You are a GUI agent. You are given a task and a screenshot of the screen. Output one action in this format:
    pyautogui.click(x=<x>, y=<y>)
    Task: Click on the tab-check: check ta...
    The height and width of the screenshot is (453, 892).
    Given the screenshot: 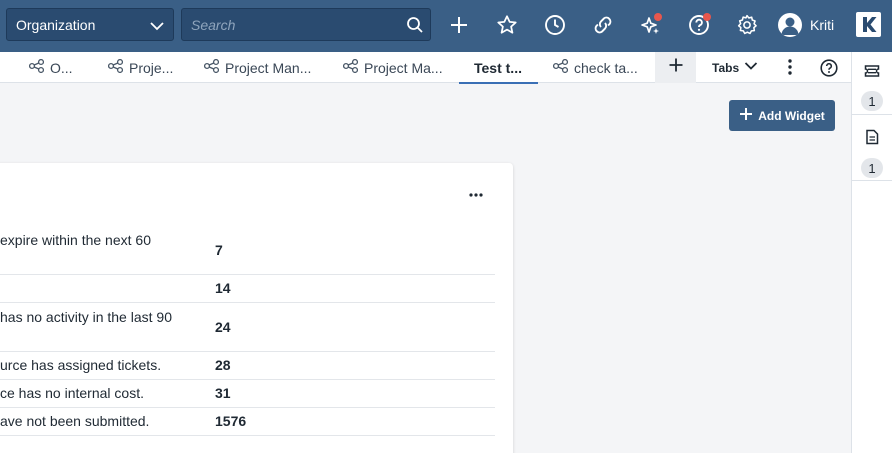 What is the action you would take?
    pyautogui.click(x=595, y=67)
    